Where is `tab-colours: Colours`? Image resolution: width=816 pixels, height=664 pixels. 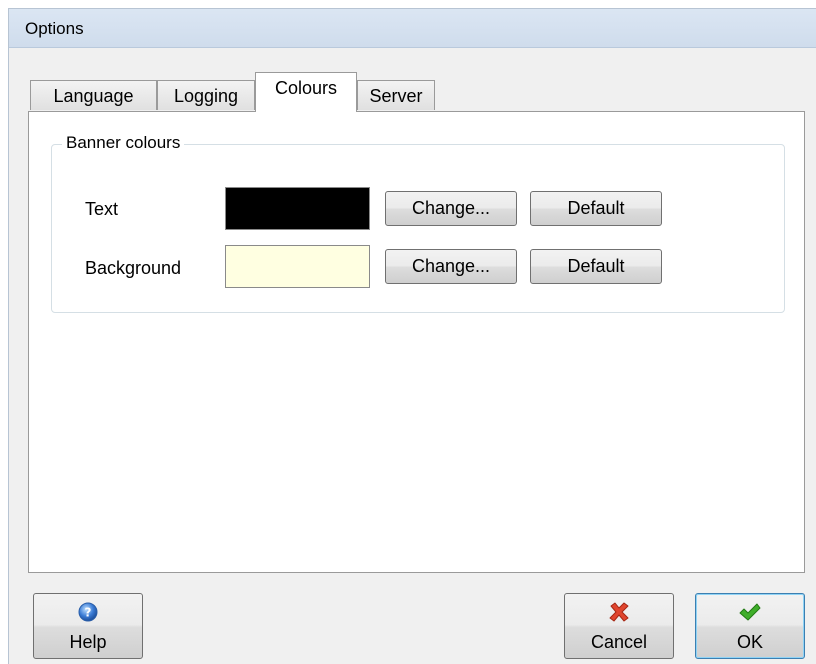 tab-colours: Colours is located at coordinates (306, 92).